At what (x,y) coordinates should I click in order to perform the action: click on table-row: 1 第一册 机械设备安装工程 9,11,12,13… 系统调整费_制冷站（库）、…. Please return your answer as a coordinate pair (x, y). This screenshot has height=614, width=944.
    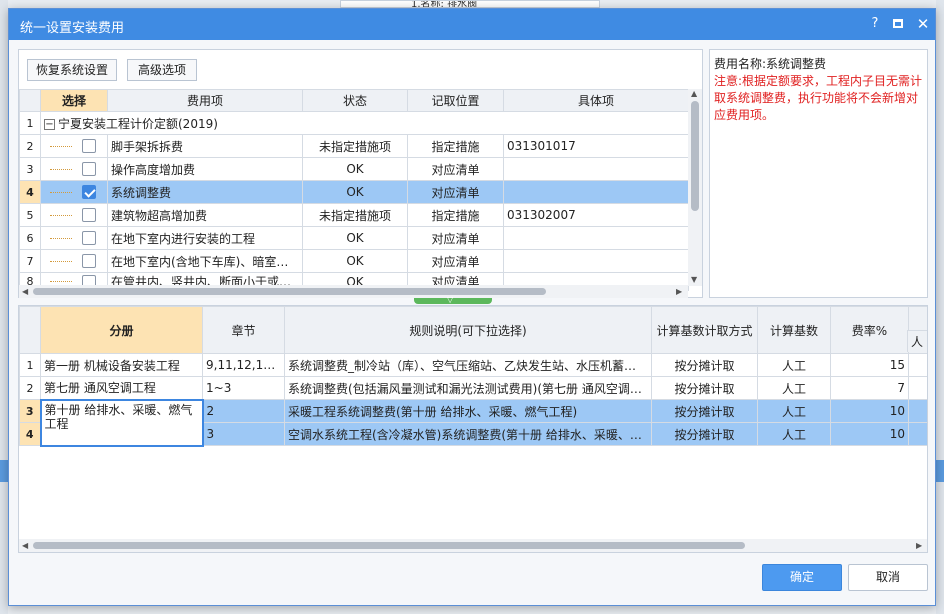
    Looking at the image, I should click on (473, 365).